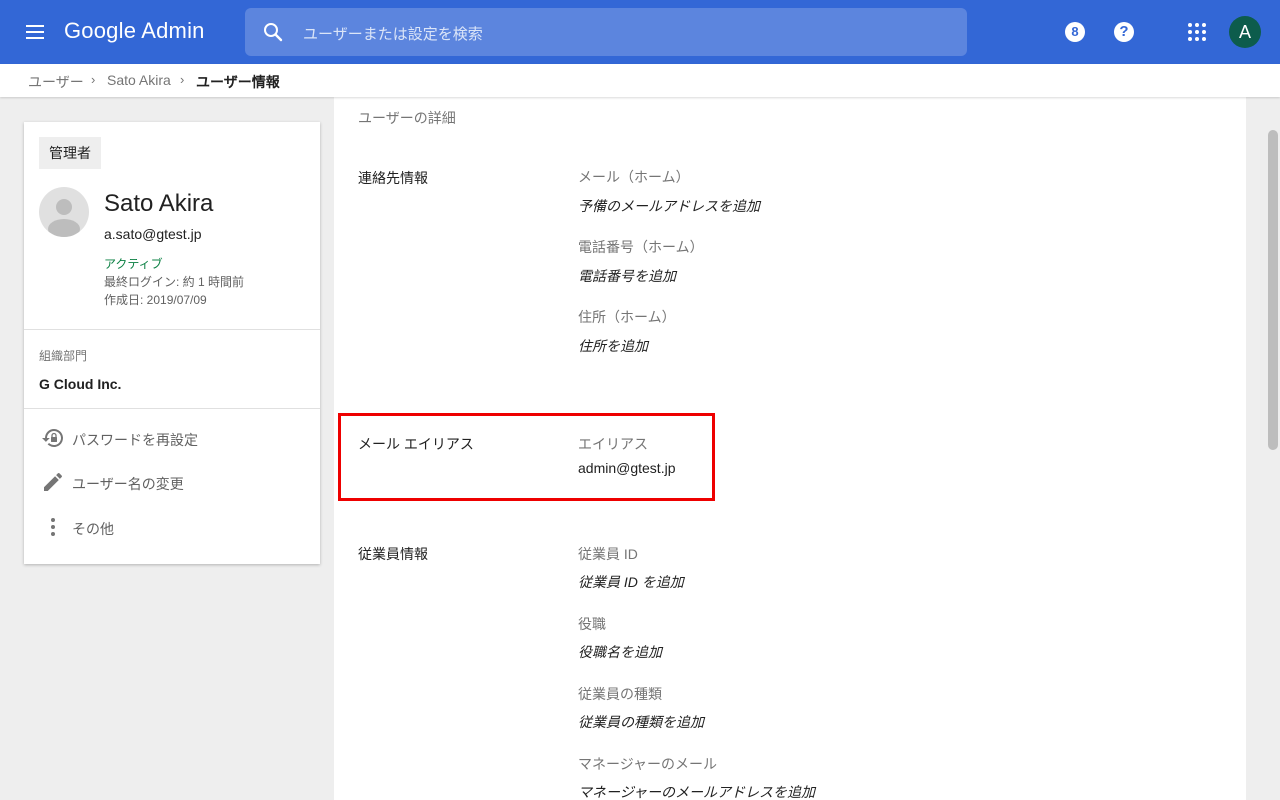 The image size is (1280, 800). Describe the element at coordinates (648, 764) in the screenshot. I see `manager-email-label: マネージャーのメール` at that location.